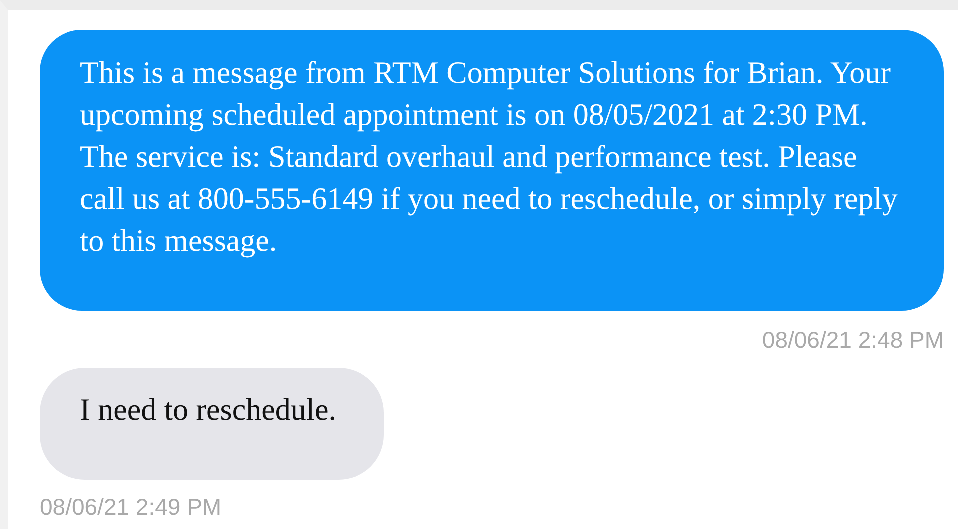 The image size is (958, 529). Describe the element at coordinates (853, 340) in the screenshot. I see `message-timestamp: 08/06/21 2:48 PM` at that location.